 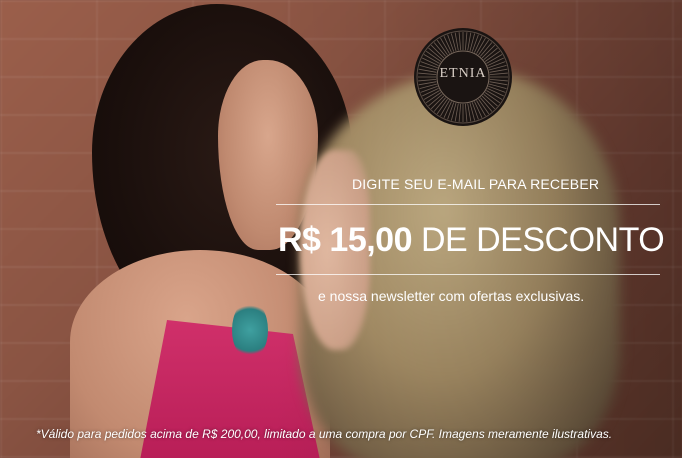 I want to click on discount-amount: R$ 15,00, so click(x=345, y=240).